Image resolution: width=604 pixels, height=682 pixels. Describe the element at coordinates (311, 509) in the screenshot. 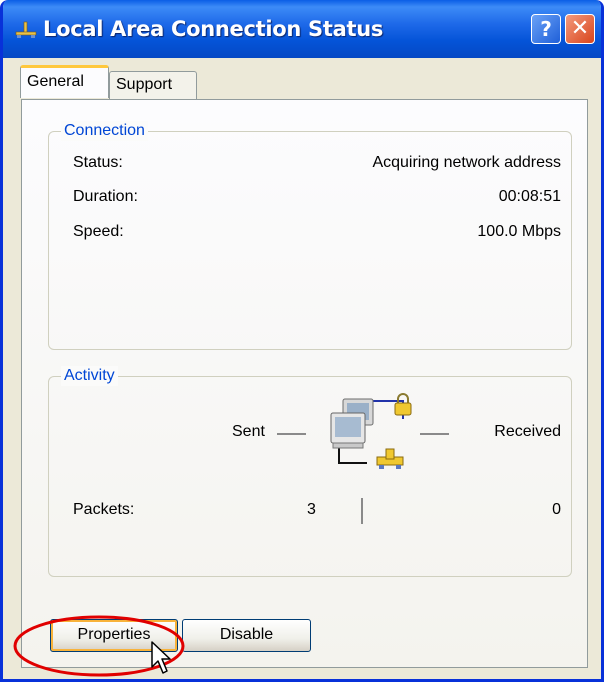

I see `packets-sent-value: 3` at that location.